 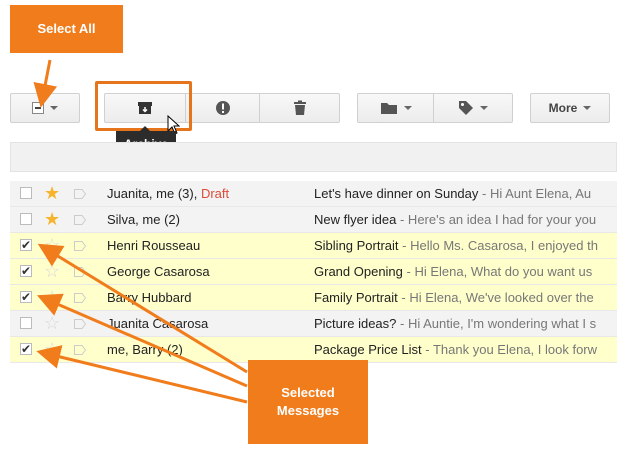 I want to click on selected-messages-callout: Selected Messages, so click(x=308, y=402).